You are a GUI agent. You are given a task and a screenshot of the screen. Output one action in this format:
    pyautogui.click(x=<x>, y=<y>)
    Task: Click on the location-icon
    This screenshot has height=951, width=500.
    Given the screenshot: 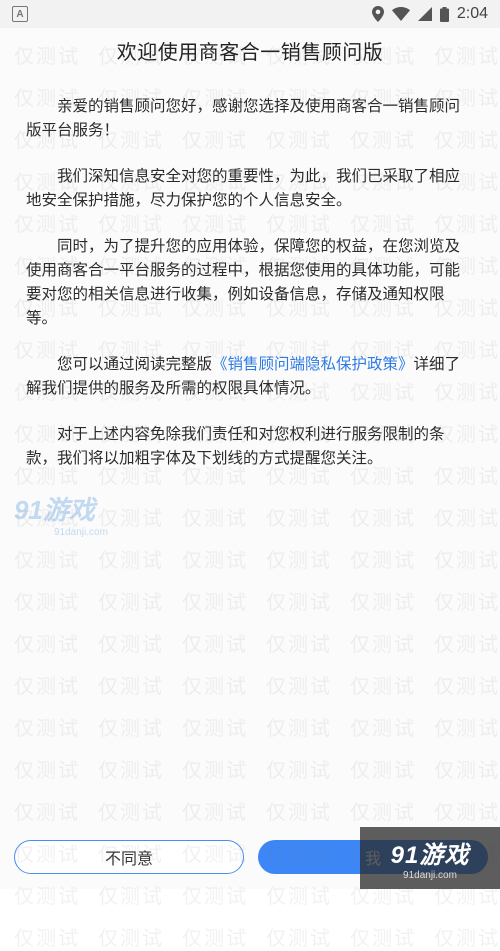 What is the action you would take?
    pyautogui.click(x=377, y=14)
    